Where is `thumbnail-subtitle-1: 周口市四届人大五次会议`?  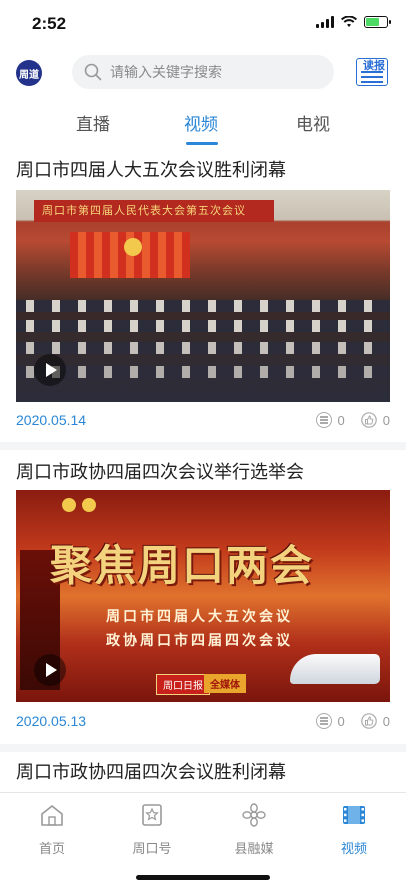 thumbnail-subtitle-1: 周口市四届人大五次会议 is located at coordinates (199, 616).